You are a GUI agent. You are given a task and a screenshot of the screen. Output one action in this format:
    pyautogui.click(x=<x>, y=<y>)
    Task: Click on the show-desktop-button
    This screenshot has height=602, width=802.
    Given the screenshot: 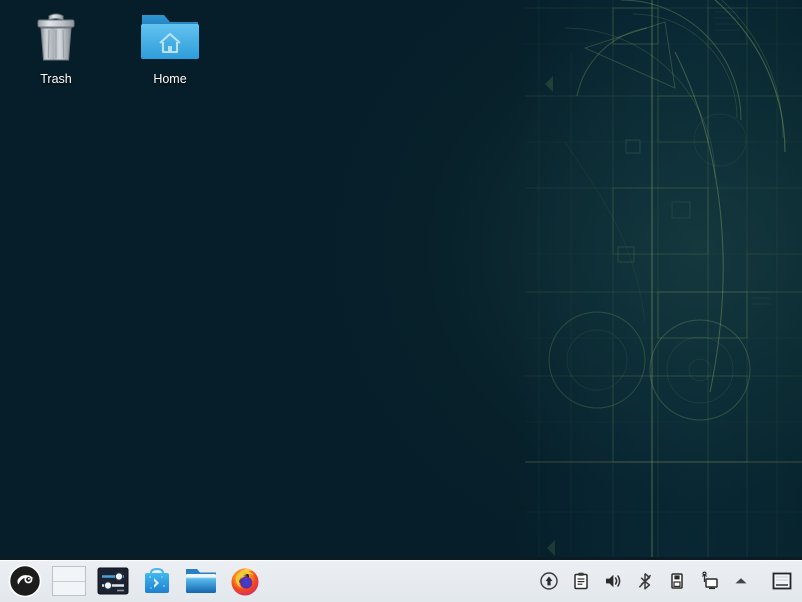 What is the action you would take?
    pyautogui.click(x=782, y=581)
    